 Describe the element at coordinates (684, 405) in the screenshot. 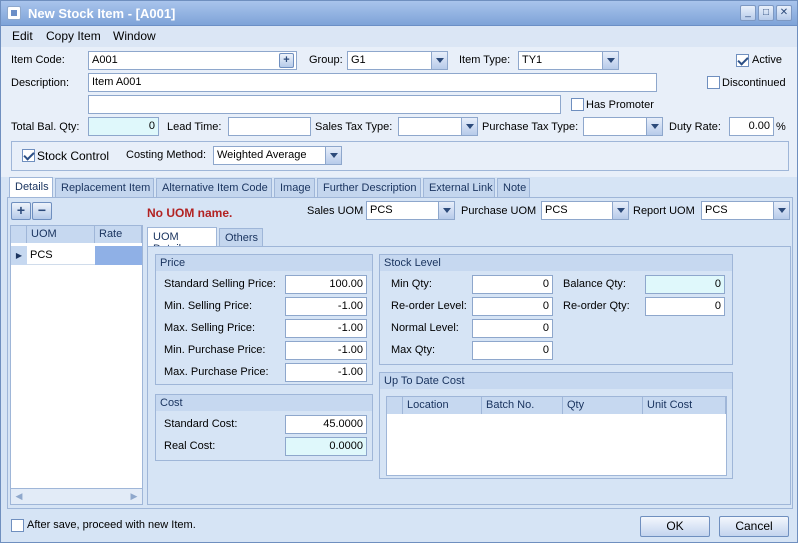

I see `unit-cost-column-header: Unit Cost` at that location.